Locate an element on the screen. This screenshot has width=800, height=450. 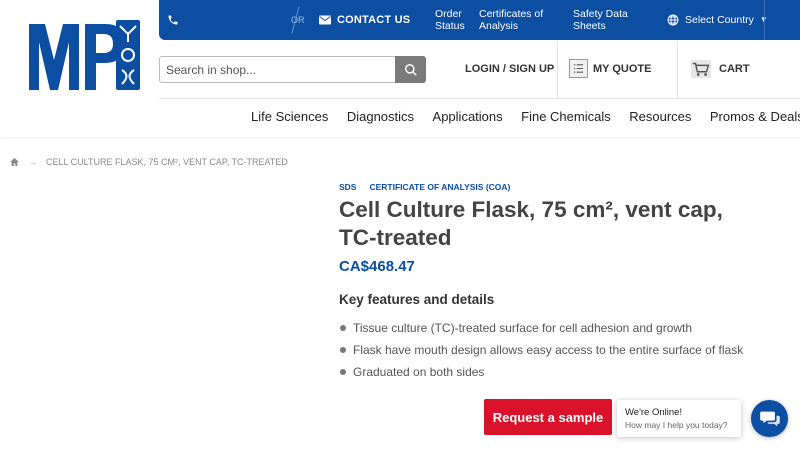
cart-link: CART is located at coordinates (720, 69).